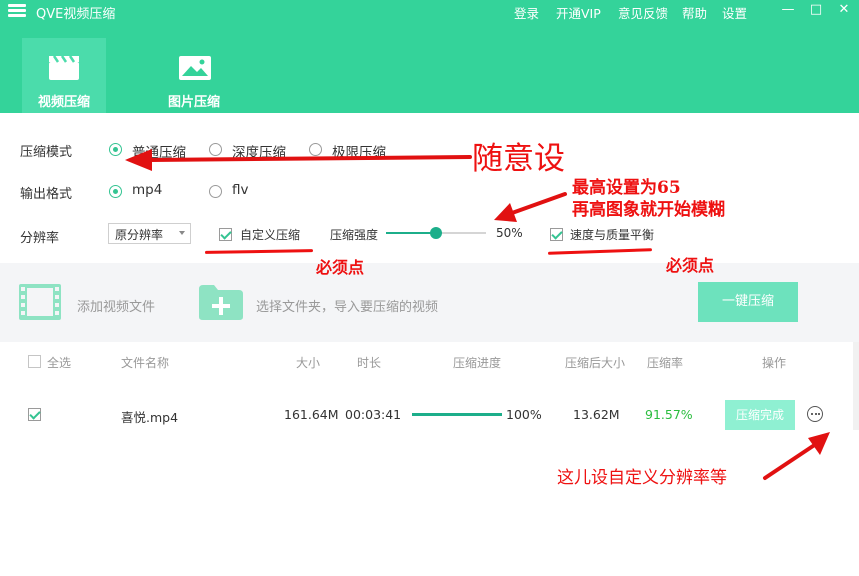 This screenshot has height=576, width=859. I want to click on tab-image-label: 图片压缩, so click(193, 102).